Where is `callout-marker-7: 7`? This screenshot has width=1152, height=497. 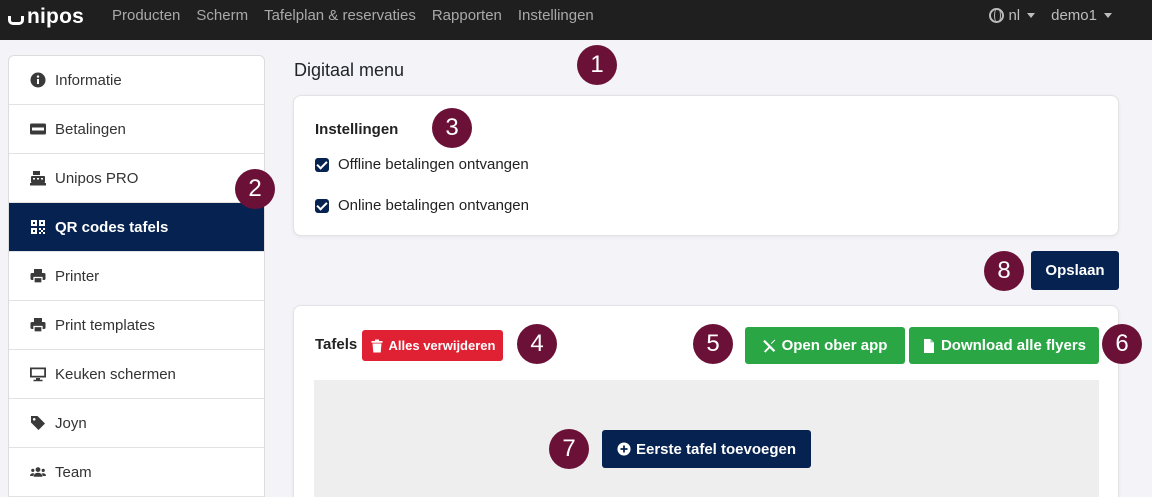 callout-marker-7: 7 is located at coordinates (569, 449).